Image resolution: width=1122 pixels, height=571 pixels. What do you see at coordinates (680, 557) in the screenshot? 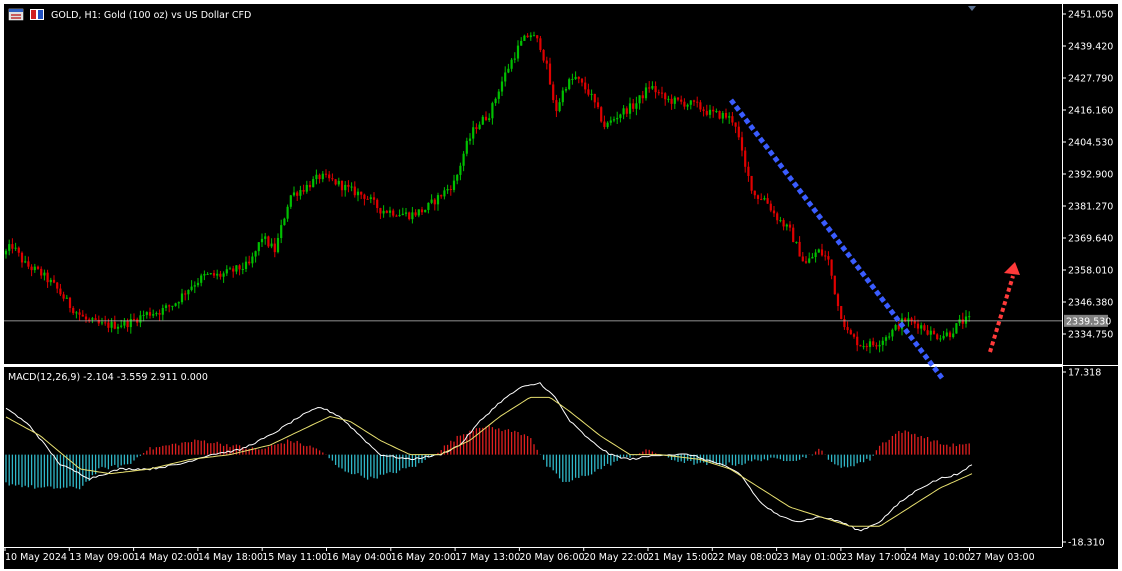
I see `time-tick-label: 21 May 15:00` at bounding box center [680, 557].